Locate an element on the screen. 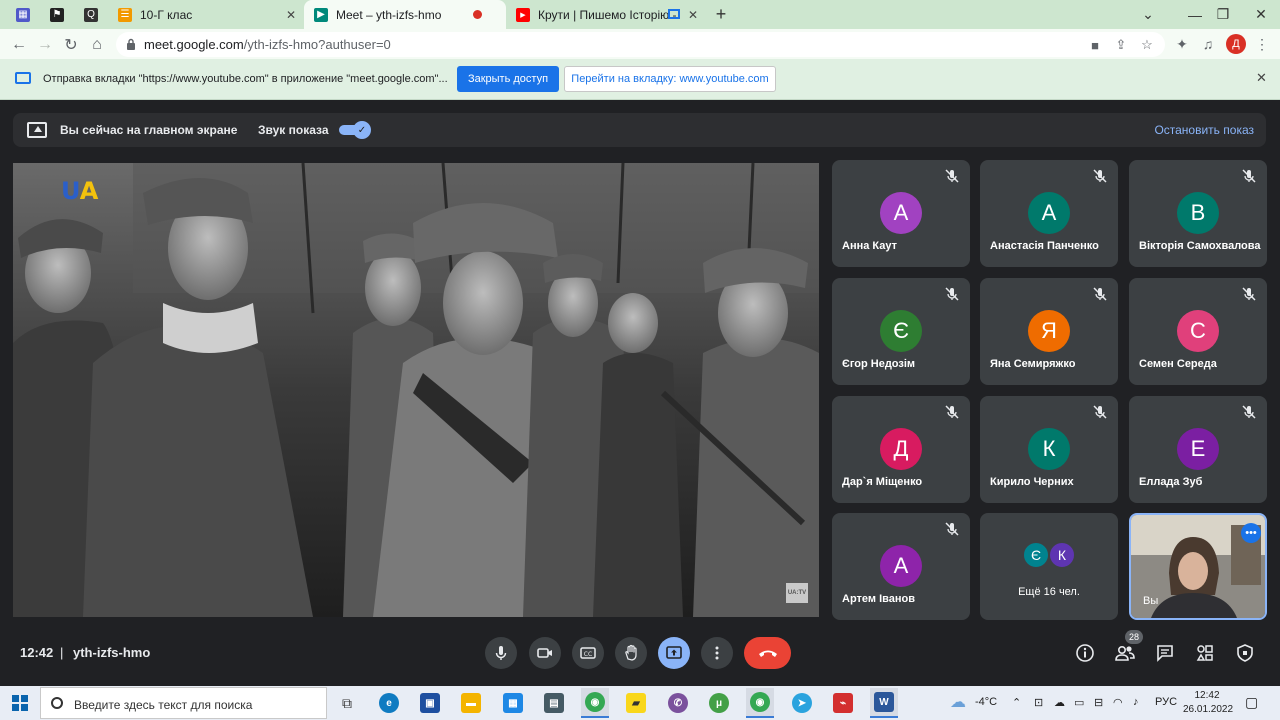  stop-sharing-button: Закрыть доступ is located at coordinates (508, 79).